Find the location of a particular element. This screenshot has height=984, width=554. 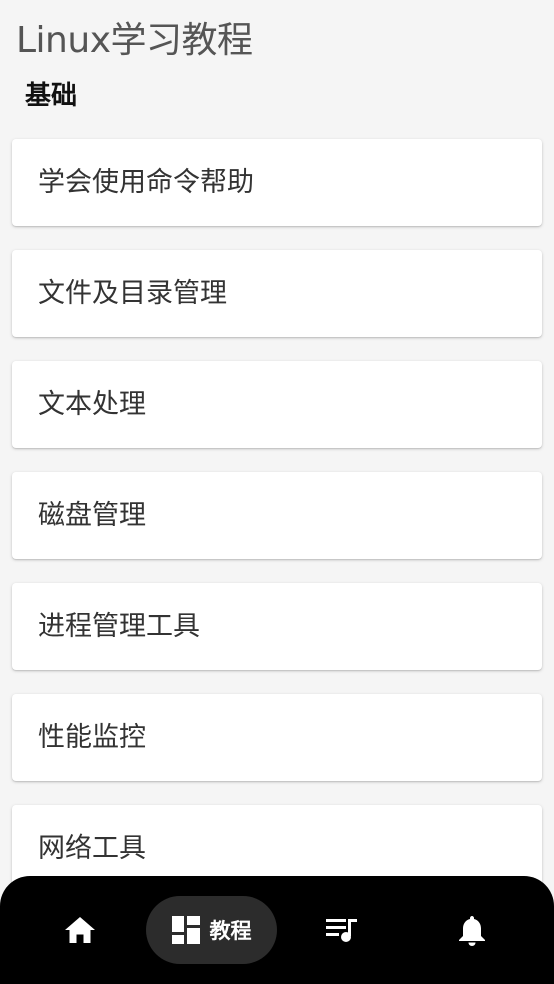

tutorial-card: 进程管理工具 is located at coordinates (277, 626).